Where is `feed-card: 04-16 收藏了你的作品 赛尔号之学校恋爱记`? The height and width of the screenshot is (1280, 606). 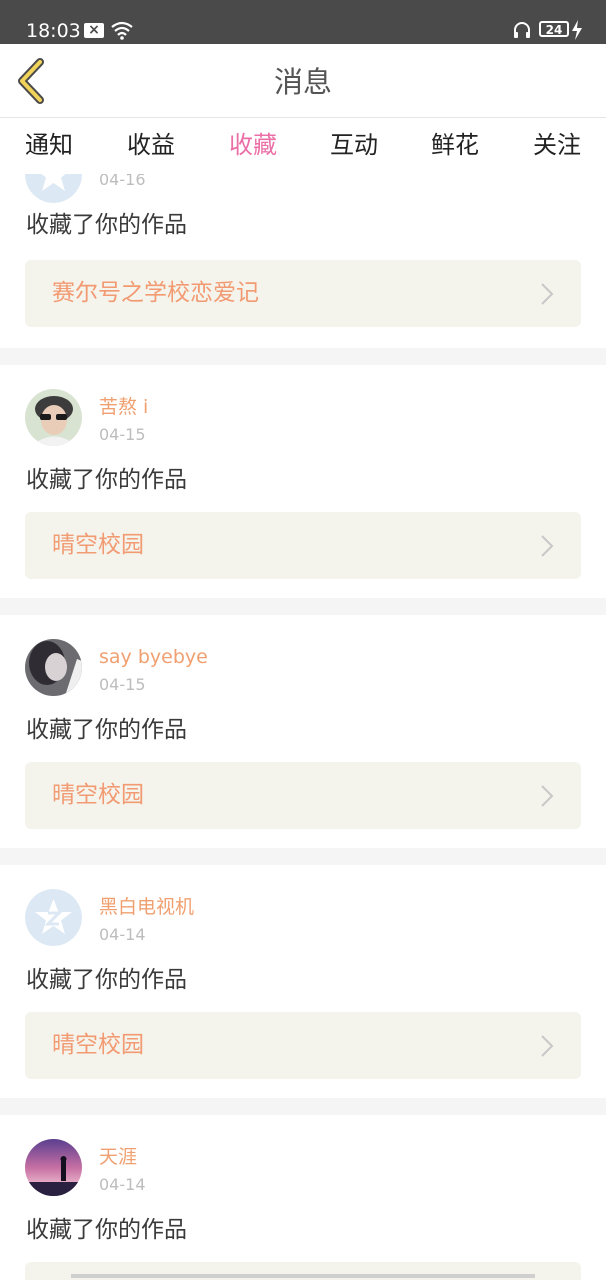 feed-card: 04-16 收藏了你的作品 赛尔号之学校恋爱记 is located at coordinates (303, 261).